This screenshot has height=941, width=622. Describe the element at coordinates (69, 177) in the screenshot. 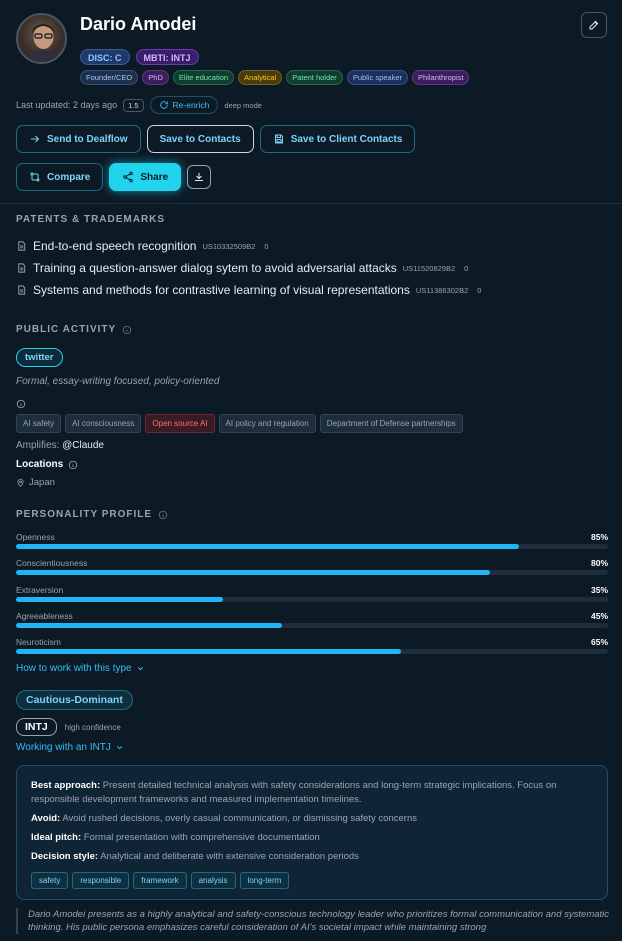

I see `compare-label: Compare` at that location.